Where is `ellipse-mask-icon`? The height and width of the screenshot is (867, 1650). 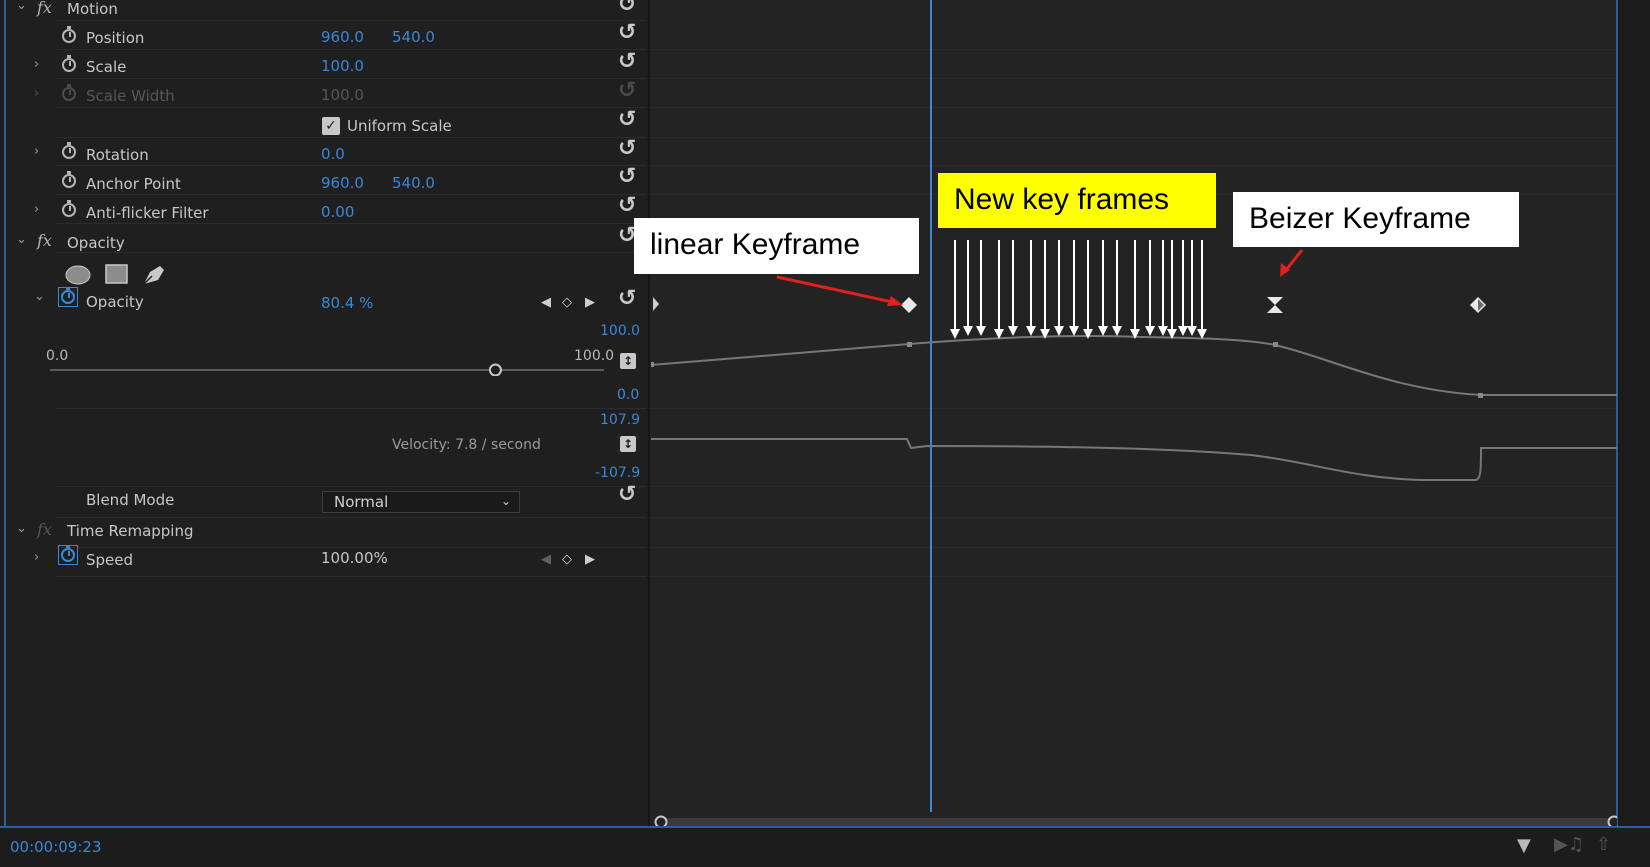
ellipse-mask-icon is located at coordinates (78, 275).